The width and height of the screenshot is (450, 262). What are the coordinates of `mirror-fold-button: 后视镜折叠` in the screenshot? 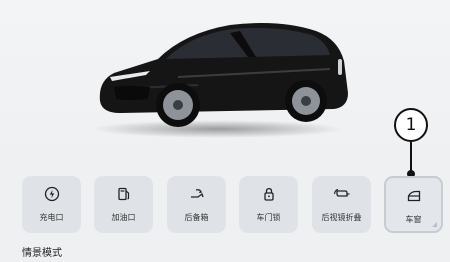 It's located at (341, 204).